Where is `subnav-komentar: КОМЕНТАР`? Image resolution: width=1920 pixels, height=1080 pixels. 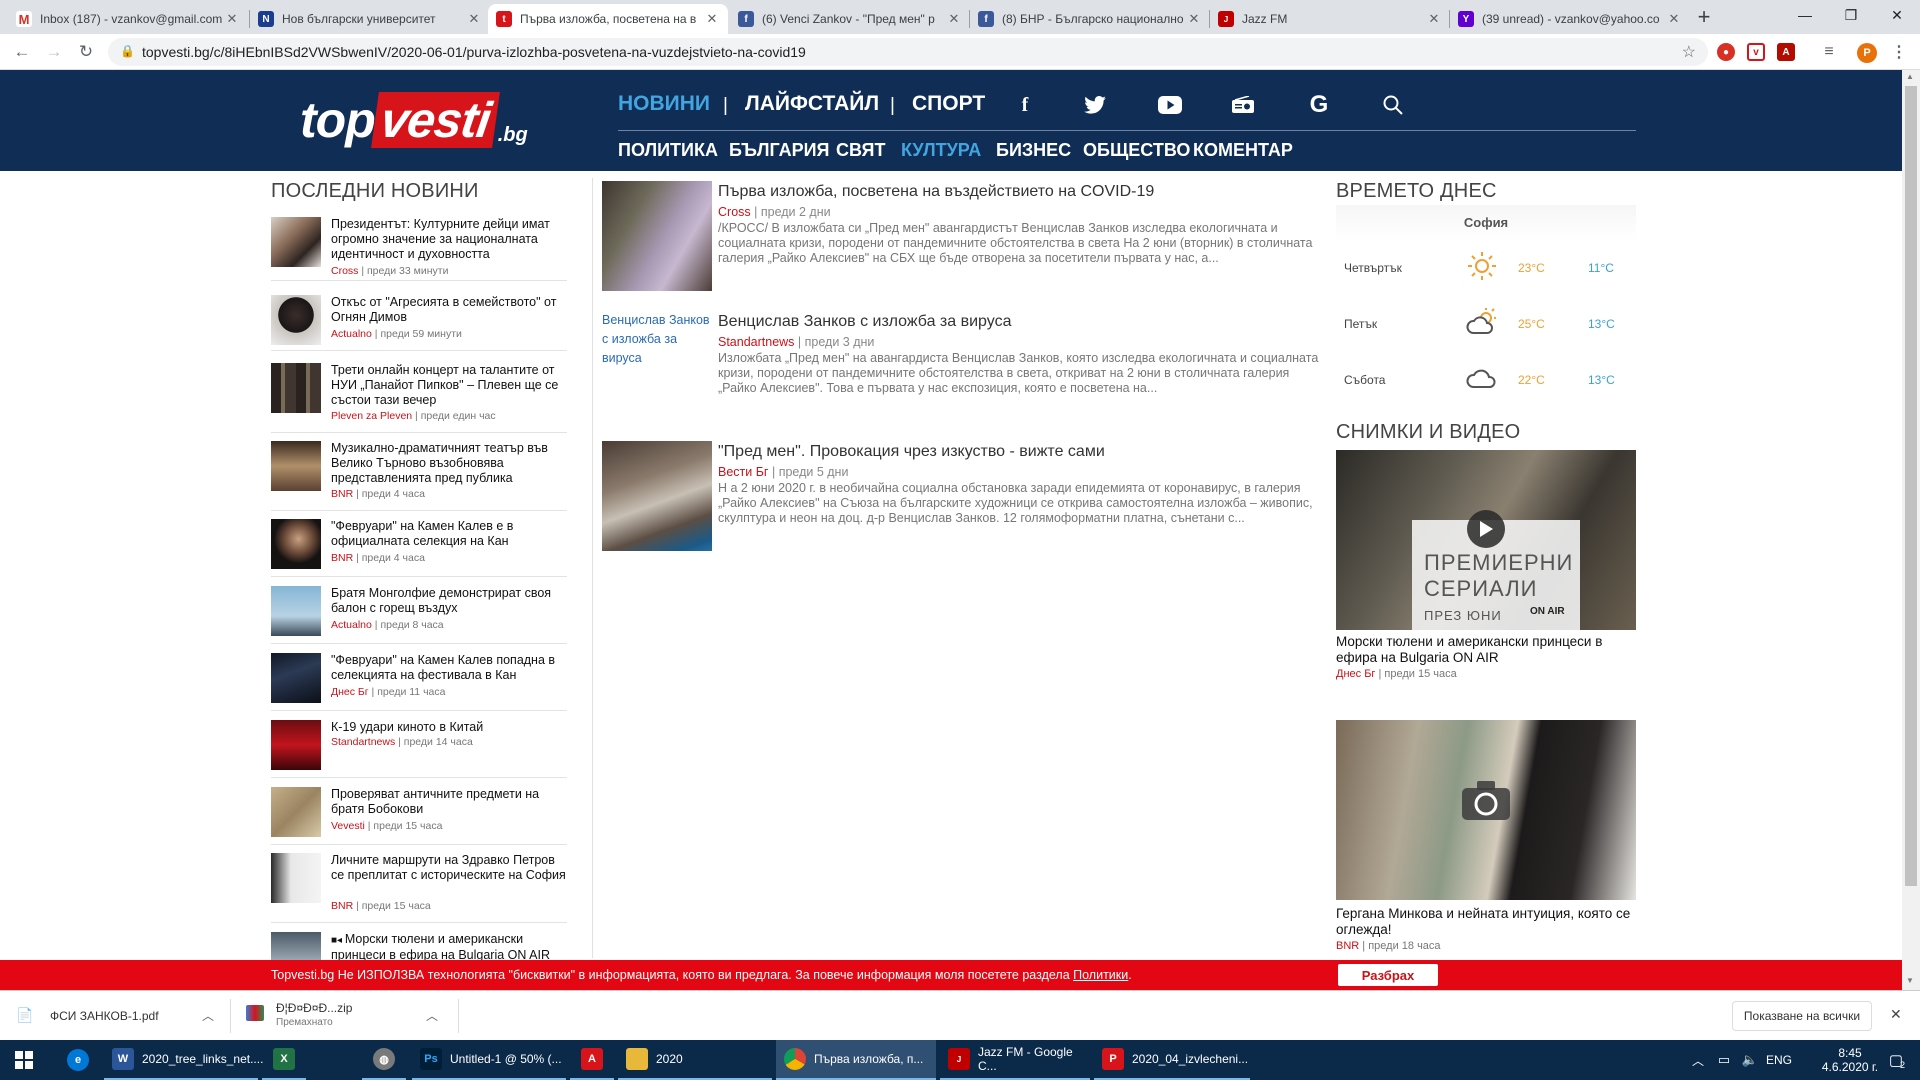
subnav-komentar: КОМЕНТАР is located at coordinates (1243, 150).